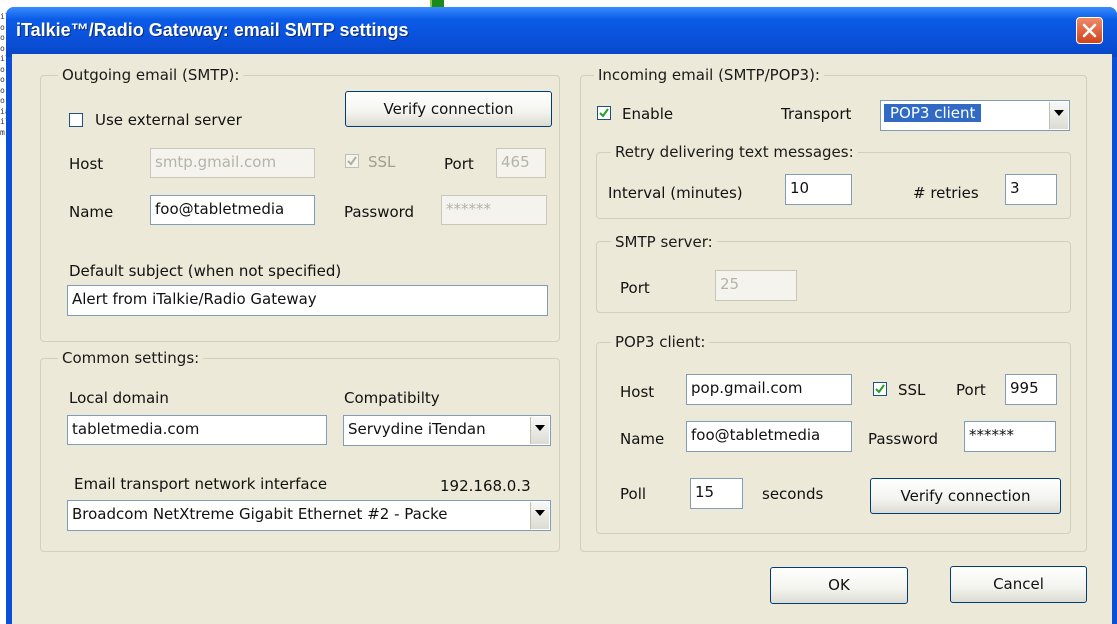  I want to click on compatibility-dropdown: Servydine iTendan, so click(447, 430).